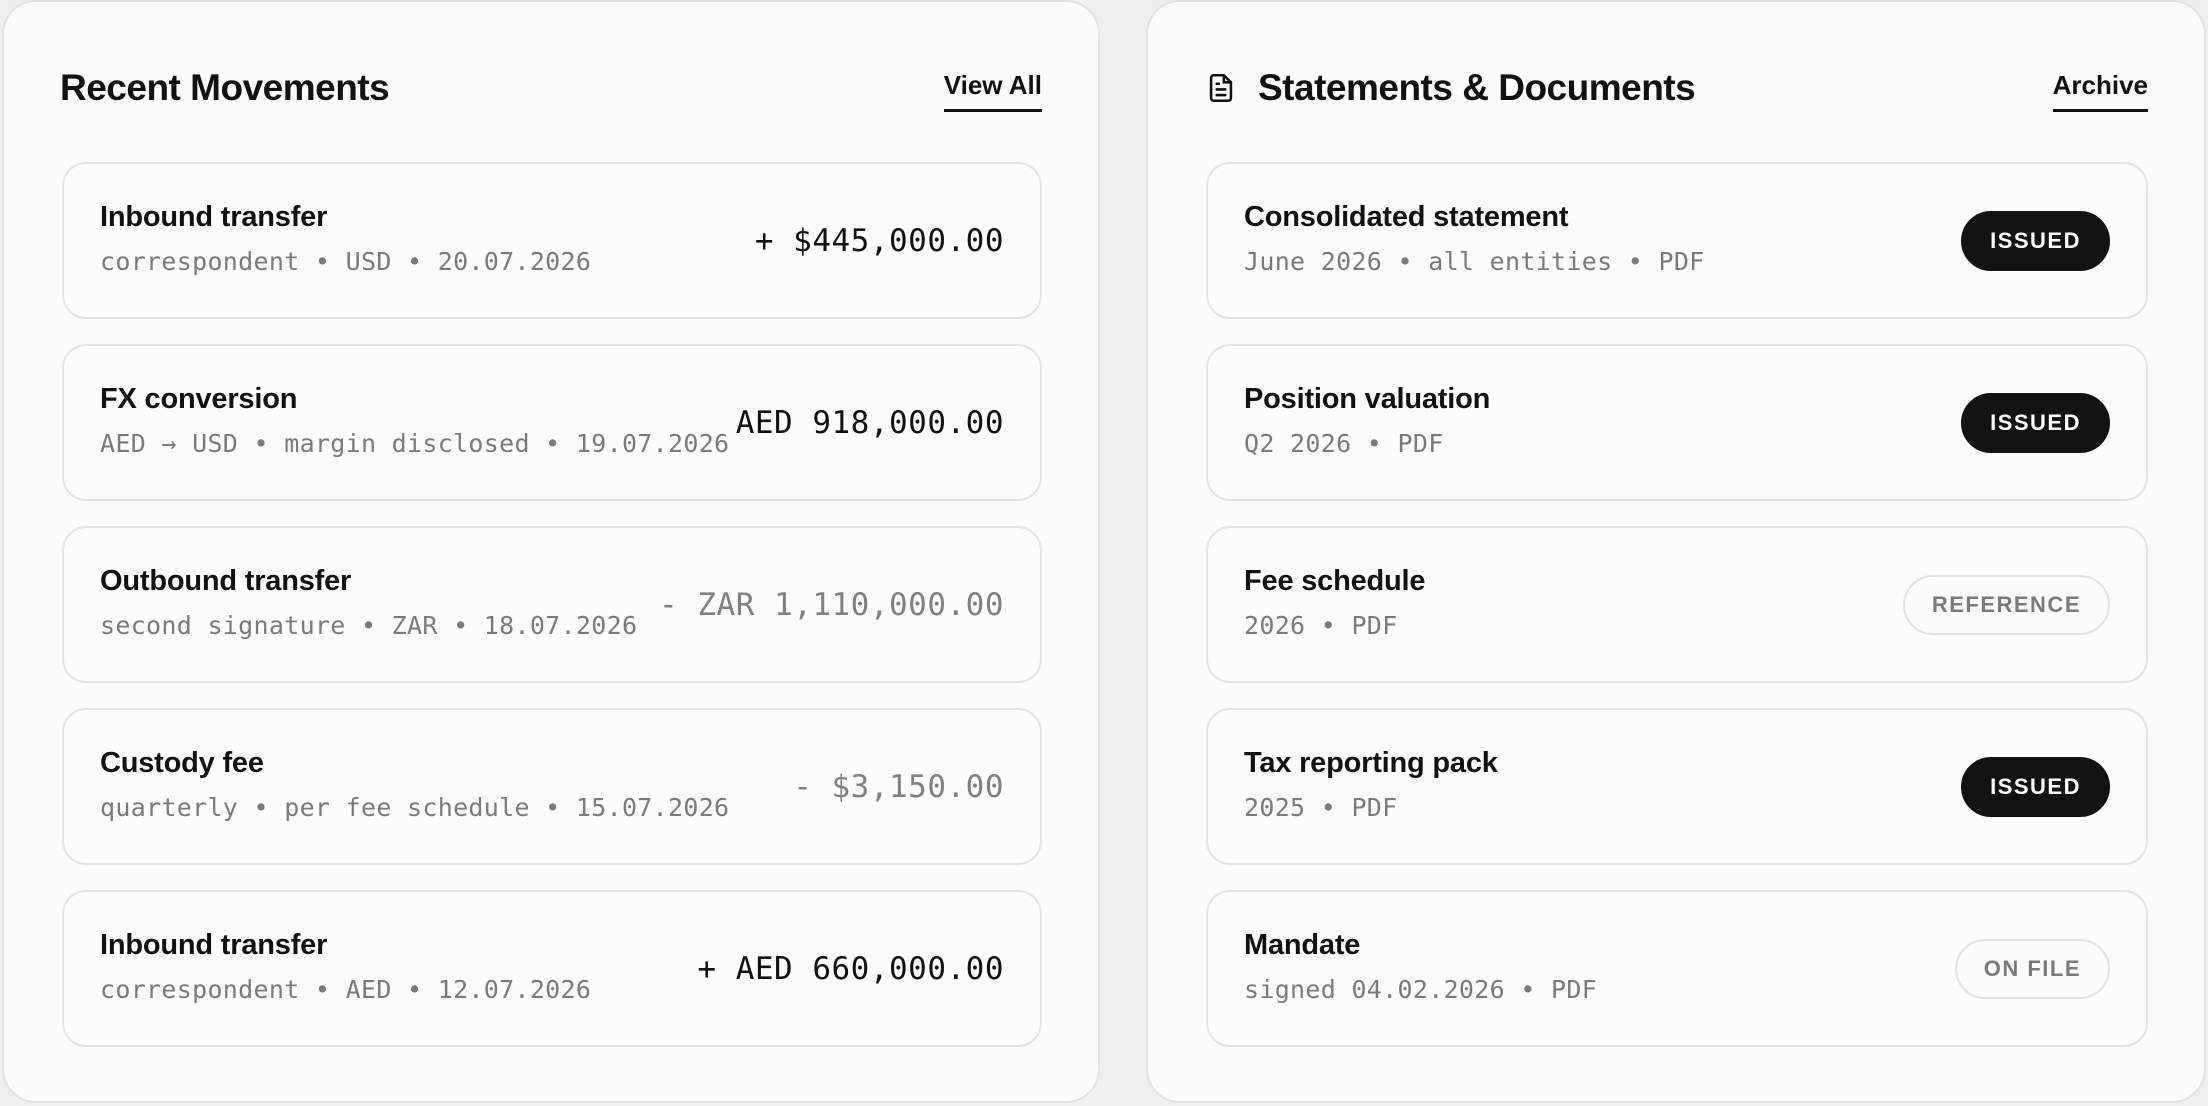  I want to click on status-badge: REFERENCE, so click(2006, 604).